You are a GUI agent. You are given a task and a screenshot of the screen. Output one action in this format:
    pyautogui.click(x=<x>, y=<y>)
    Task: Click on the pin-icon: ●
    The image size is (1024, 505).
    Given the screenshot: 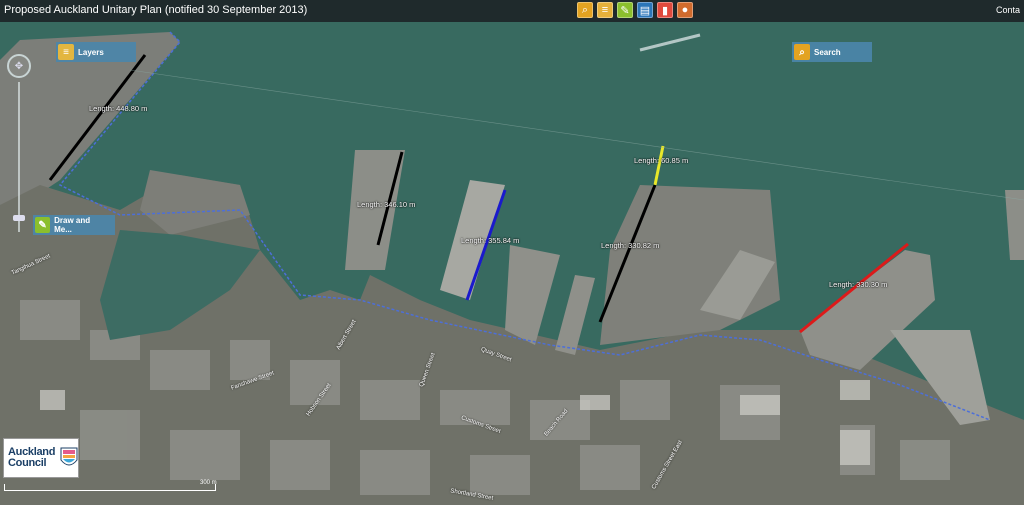 What is the action you would take?
    pyautogui.click(x=685, y=10)
    